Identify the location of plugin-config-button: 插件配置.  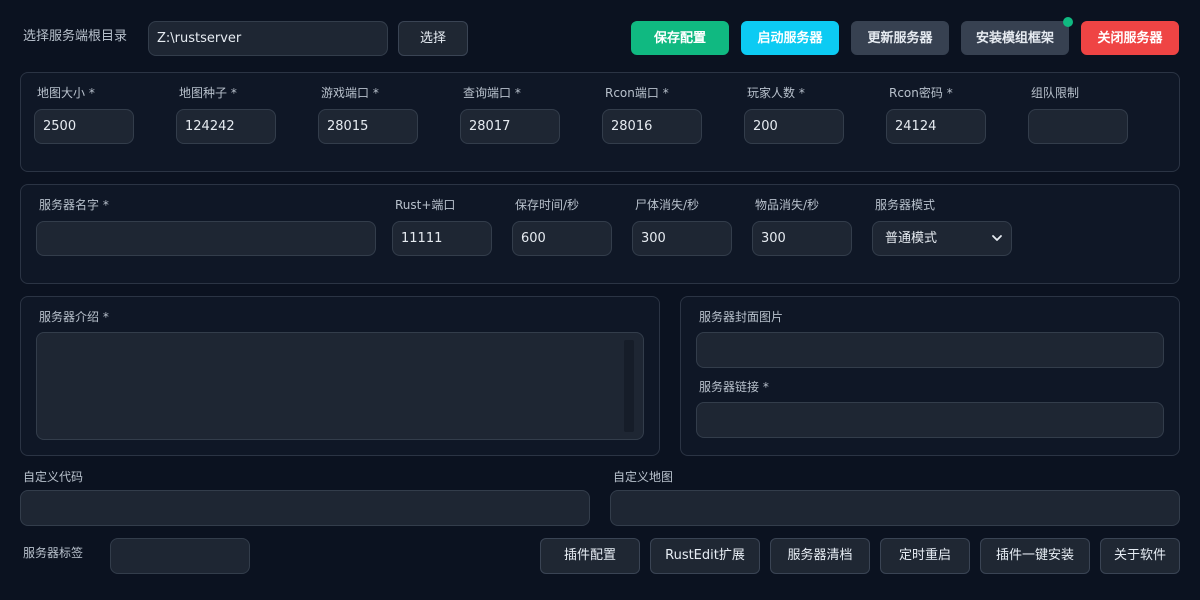
(590, 556).